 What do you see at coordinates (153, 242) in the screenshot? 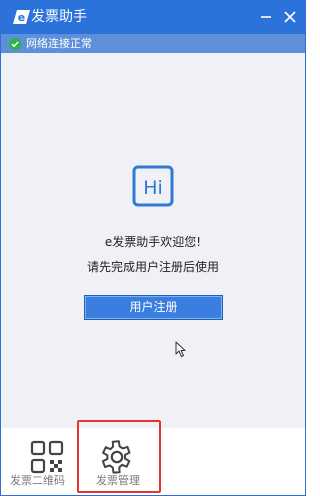
I see `welcome-text: e发票助手欢迎您!` at bounding box center [153, 242].